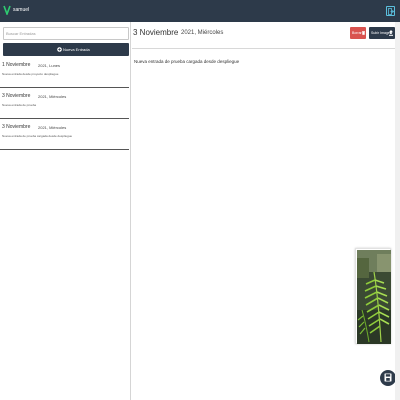  What do you see at coordinates (16, 65) in the screenshot?
I see `entry-date-day: 1 Noviembre` at bounding box center [16, 65].